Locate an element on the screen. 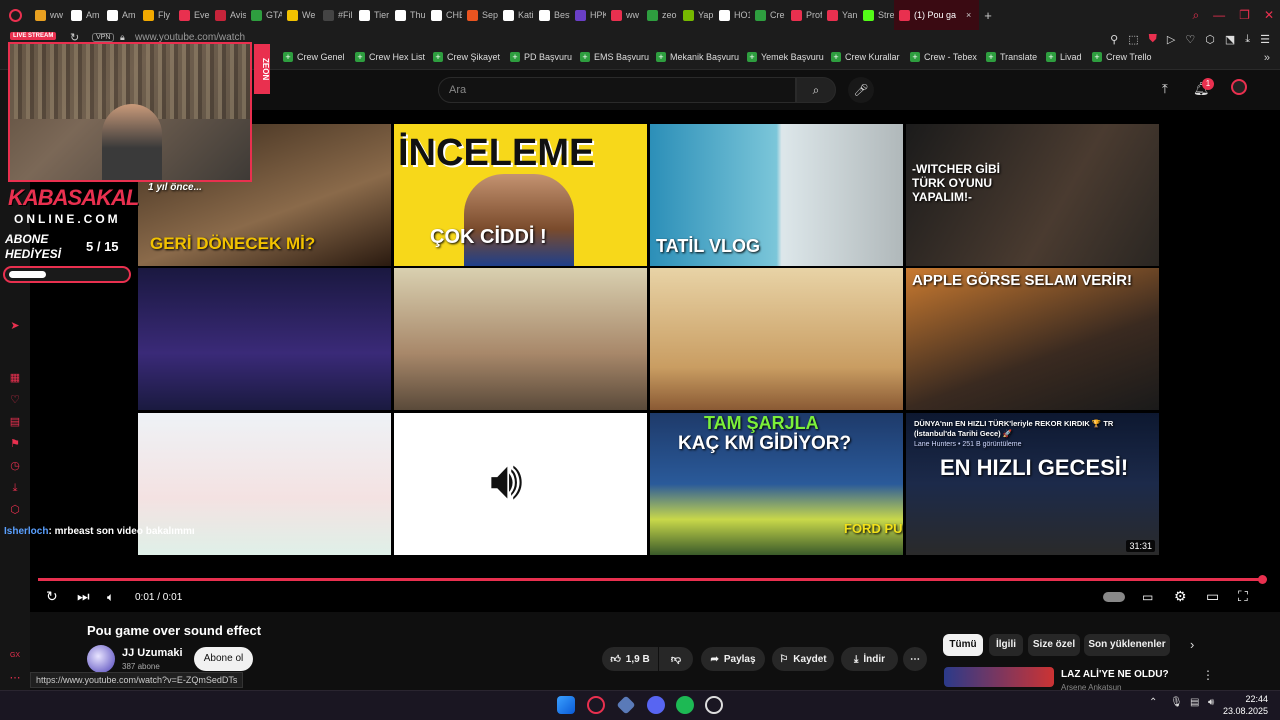  extensions-icon: ⬡ is located at coordinates (1210, 39).